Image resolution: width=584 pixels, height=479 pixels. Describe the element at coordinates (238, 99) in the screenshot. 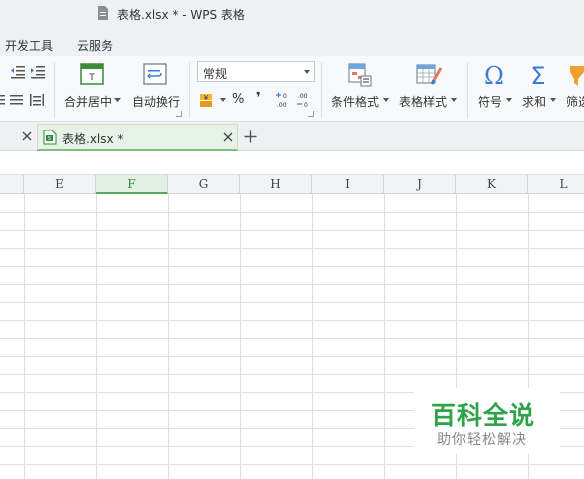

I see `percent-style-button: %` at that location.